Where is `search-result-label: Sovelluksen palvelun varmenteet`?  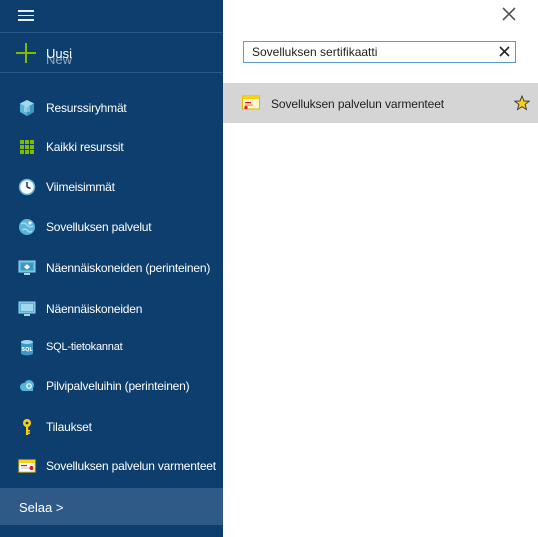 search-result-label: Sovelluksen palvelun varmenteet is located at coordinates (358, 104).